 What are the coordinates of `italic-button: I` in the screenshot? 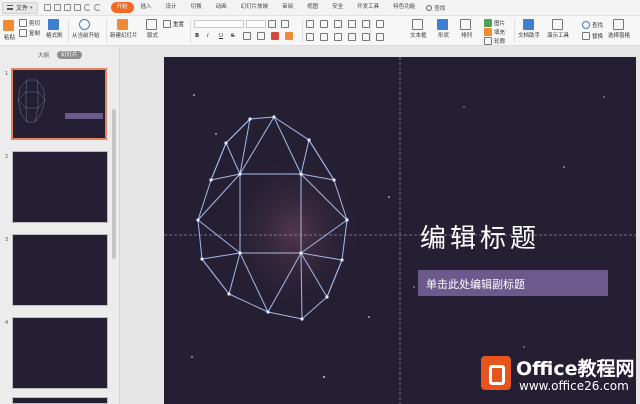 It's located at (208, 36).